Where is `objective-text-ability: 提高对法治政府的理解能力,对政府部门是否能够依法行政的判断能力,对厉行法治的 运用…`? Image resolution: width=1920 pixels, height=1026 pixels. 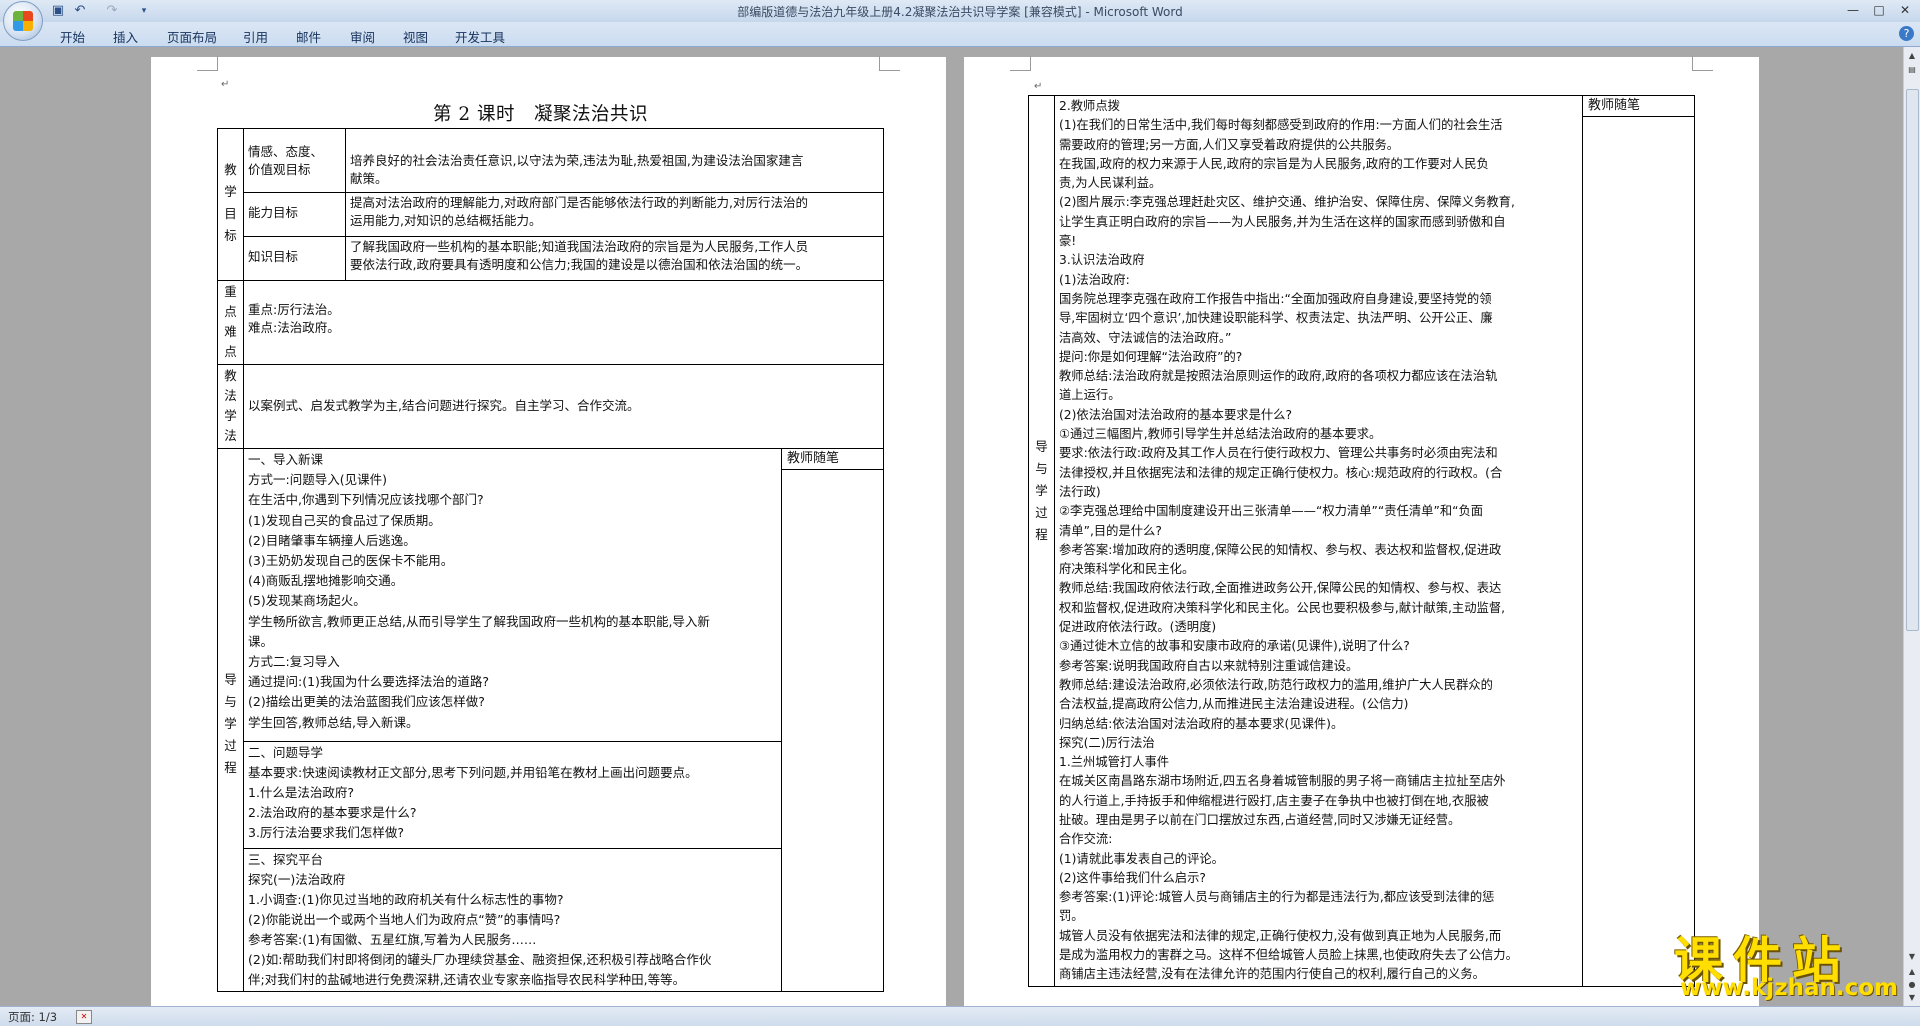
objective-text-ability: 提高对法治政府的理解能力,对政府部门是否能够依法行政的判断能力,对厉行法治的 运用… is located at coordinates (614, 214).